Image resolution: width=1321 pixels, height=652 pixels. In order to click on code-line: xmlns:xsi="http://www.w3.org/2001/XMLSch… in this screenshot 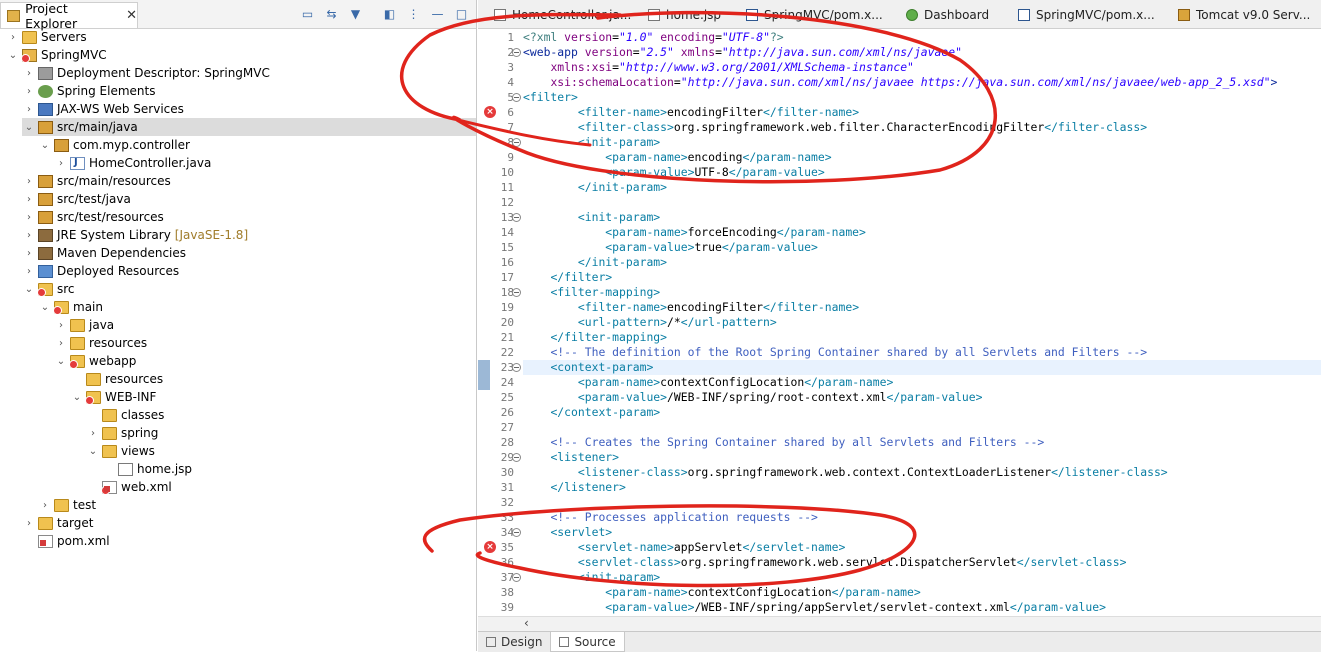, I will do `click(718, 67)`.